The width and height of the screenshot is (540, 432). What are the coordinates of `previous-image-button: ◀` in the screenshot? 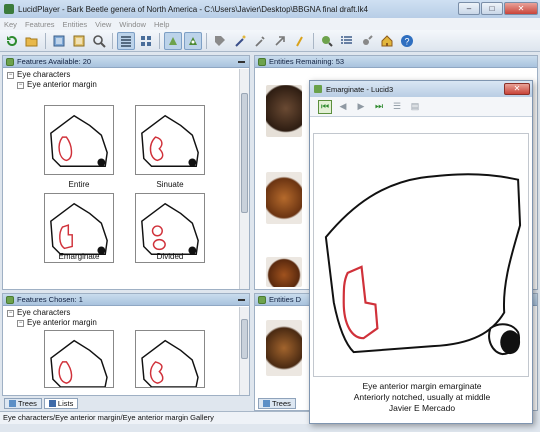 It's located at (343, 107).